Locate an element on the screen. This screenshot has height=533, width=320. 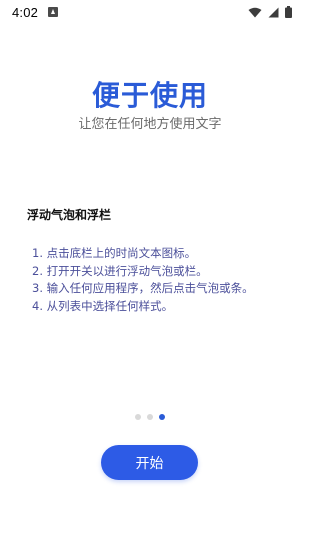
step-item: 3. 输入任何应用程序，然后点击气泡或条。 is located at coordinates (143, 288).